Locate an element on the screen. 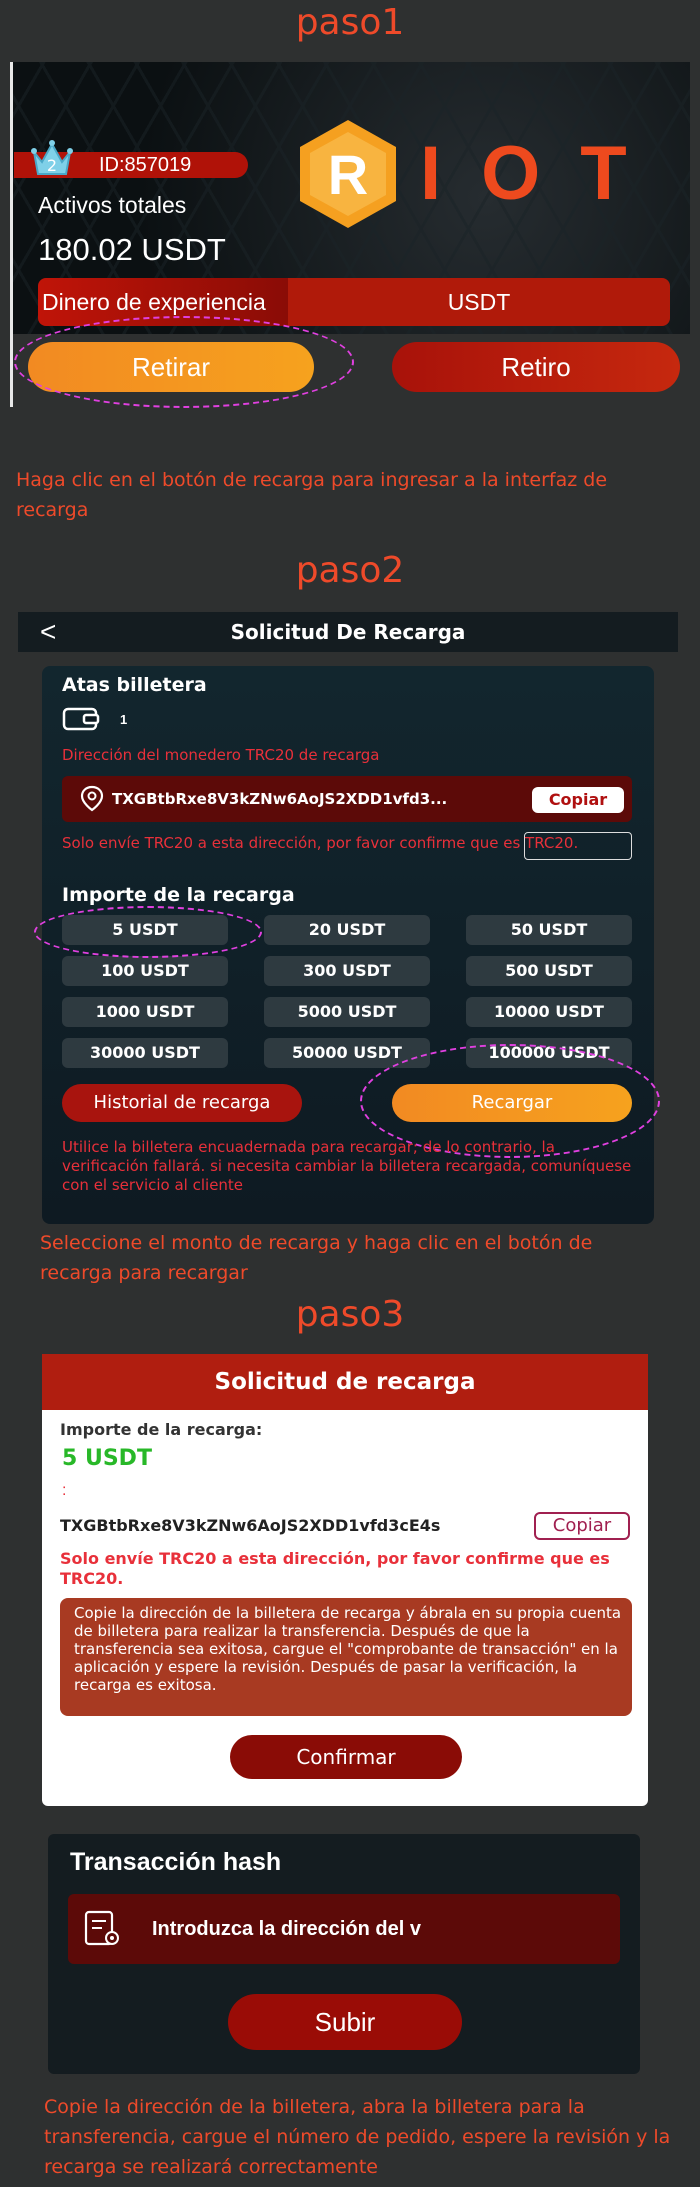  brand-name: IOT is located at coordinates (543, 173).